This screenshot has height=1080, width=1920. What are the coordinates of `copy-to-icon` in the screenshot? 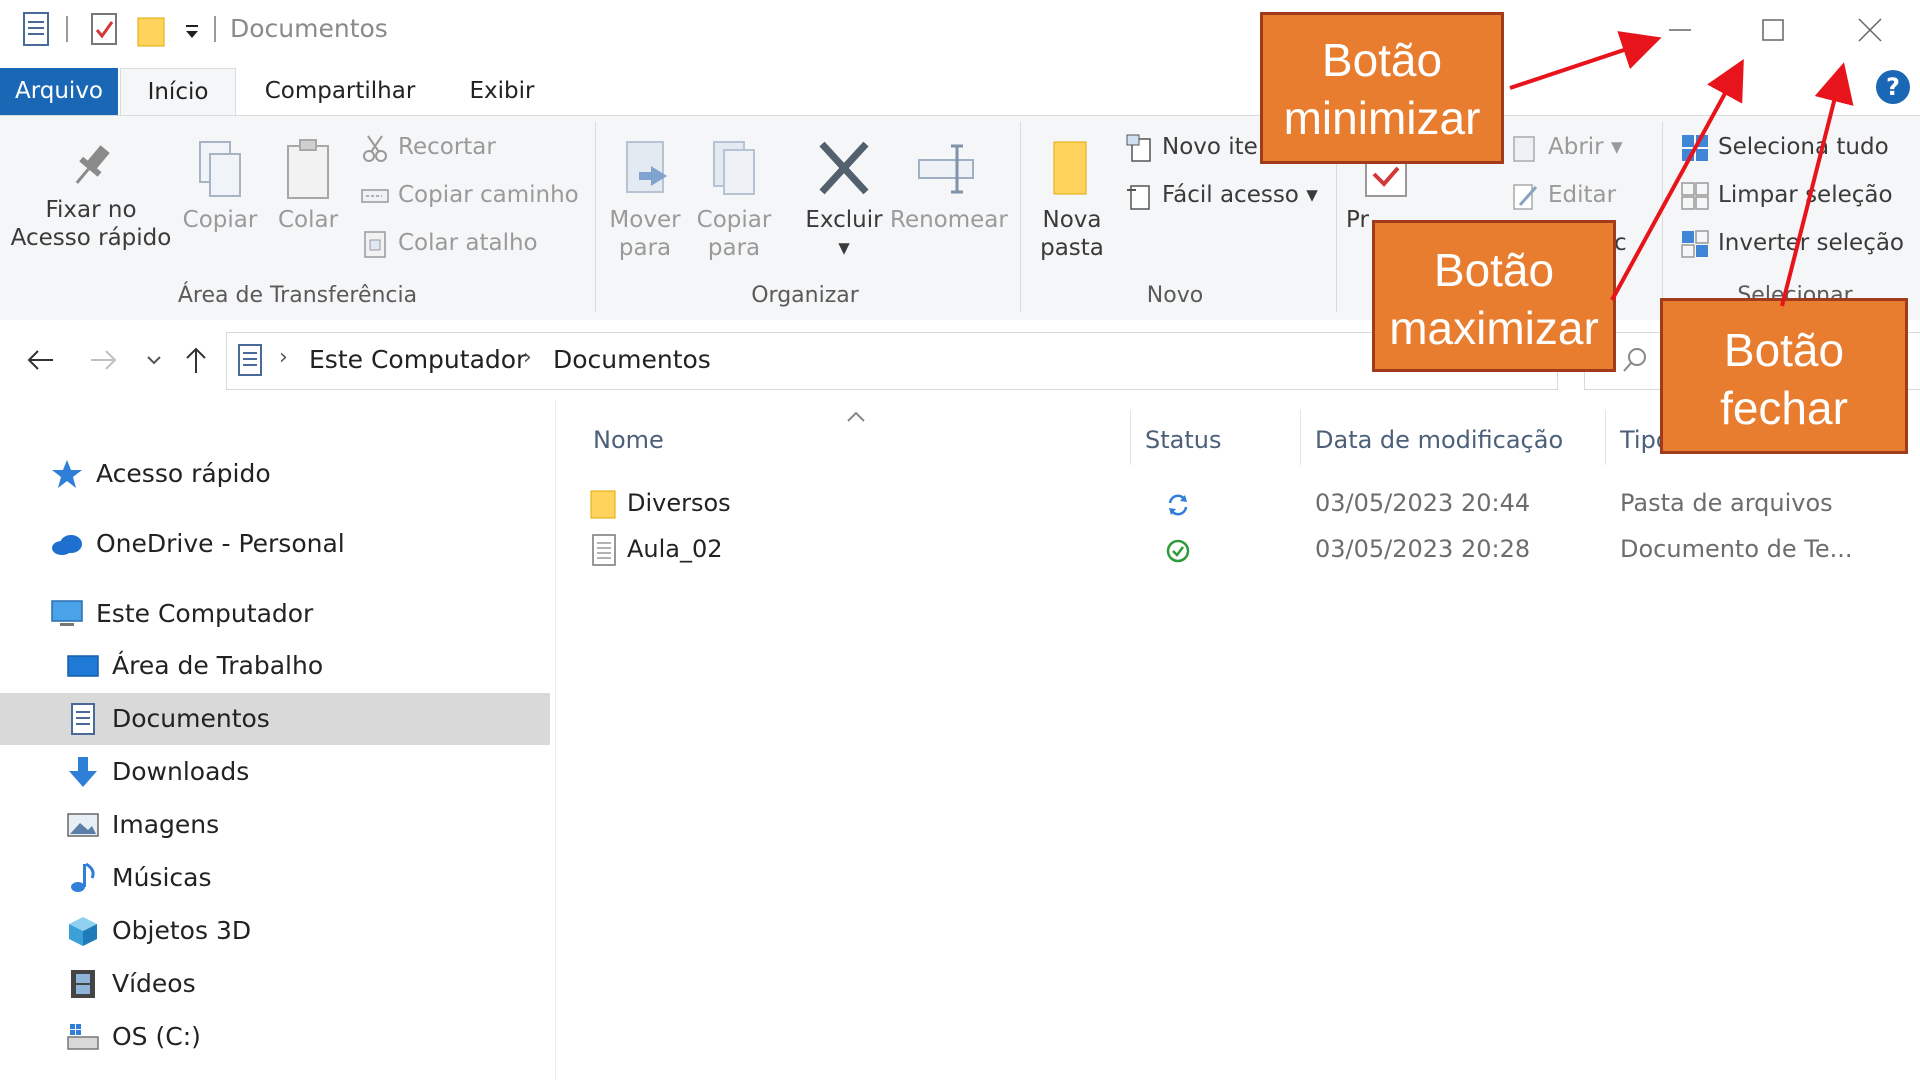 It's located at (734, 168).